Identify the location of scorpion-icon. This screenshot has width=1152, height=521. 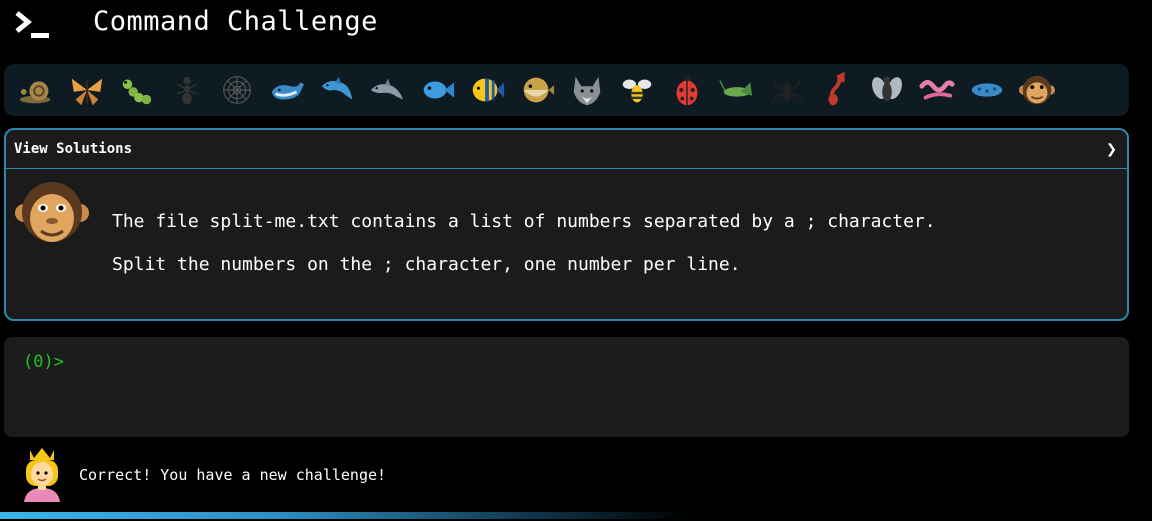
(837, 90).